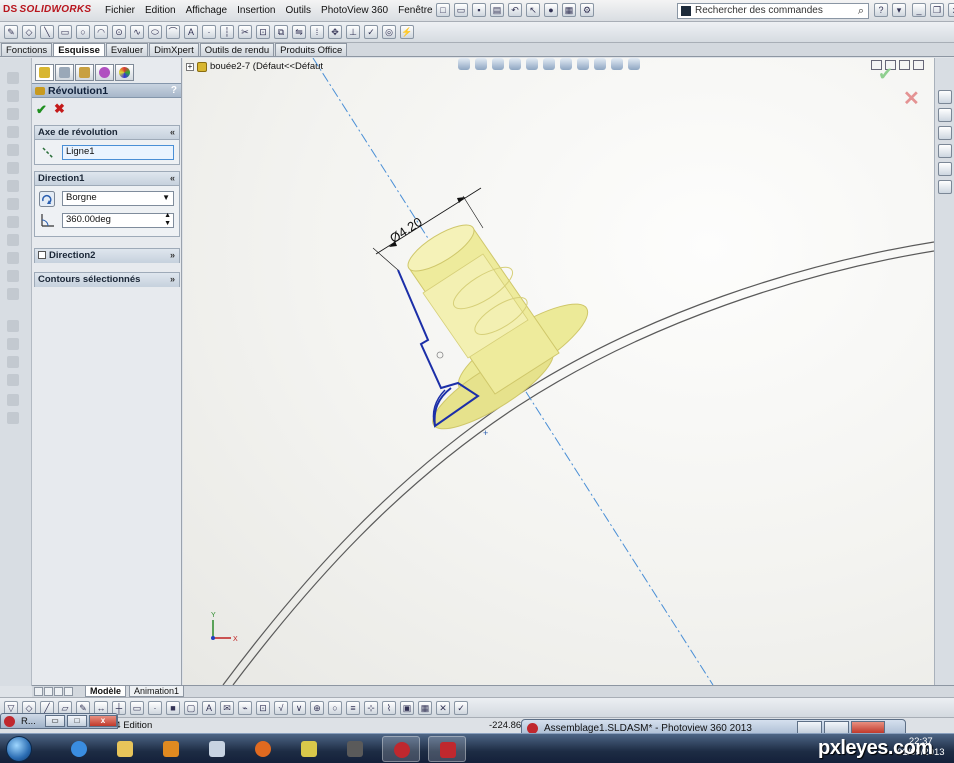 The image size is (954, 763). Describe the element at coordinates (137, 32) in the screenshot. I see `spline-icon: ∿` at that location.